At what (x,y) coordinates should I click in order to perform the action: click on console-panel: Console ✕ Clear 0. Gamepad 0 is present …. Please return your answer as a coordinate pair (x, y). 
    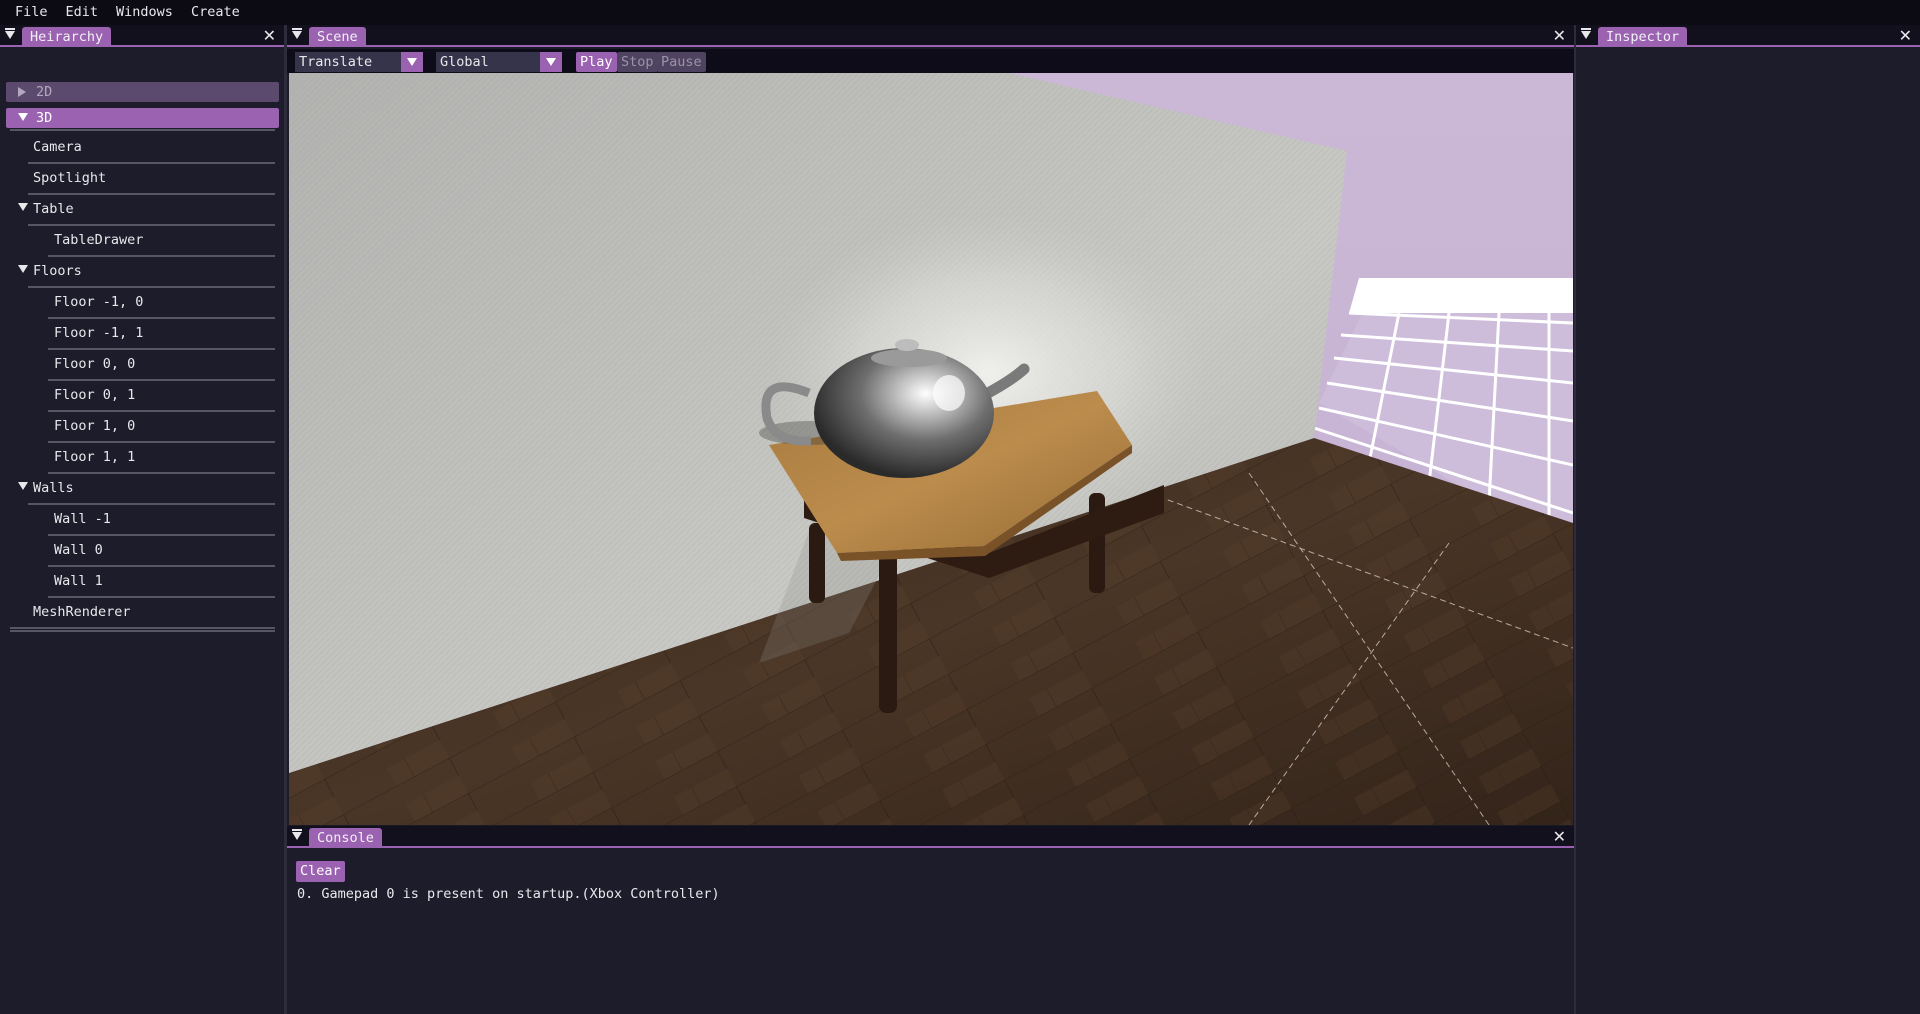
    Looking at the image, I should click on (930, 920).